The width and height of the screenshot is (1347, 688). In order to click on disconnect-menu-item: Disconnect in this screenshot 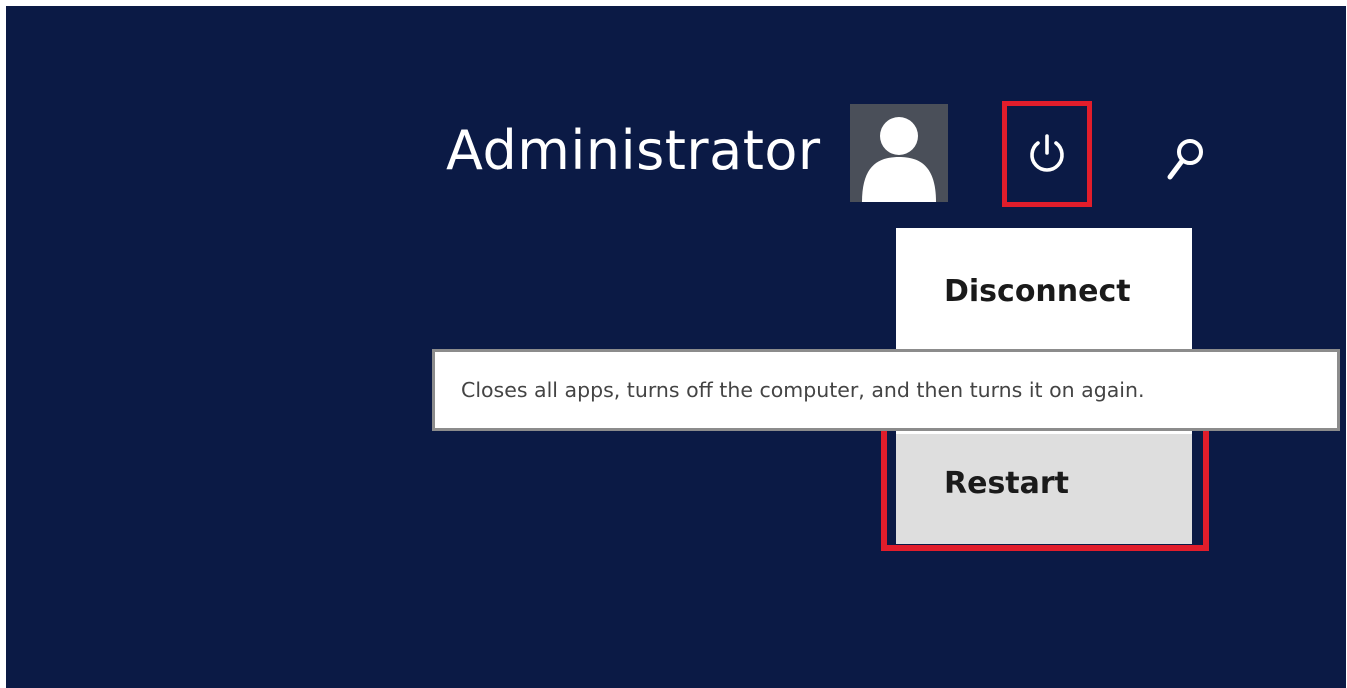, I will do `click(1044, 292)`.